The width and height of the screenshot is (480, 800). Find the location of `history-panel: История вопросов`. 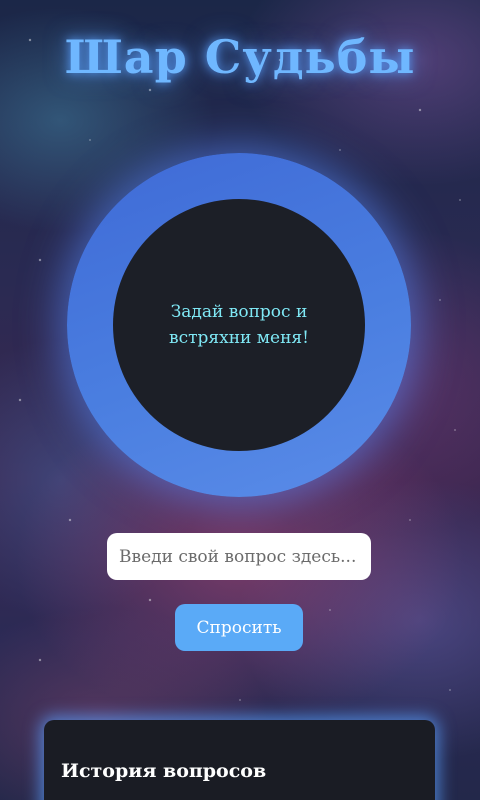

history-panel: История вопросов is located at coordinates (239, 760).